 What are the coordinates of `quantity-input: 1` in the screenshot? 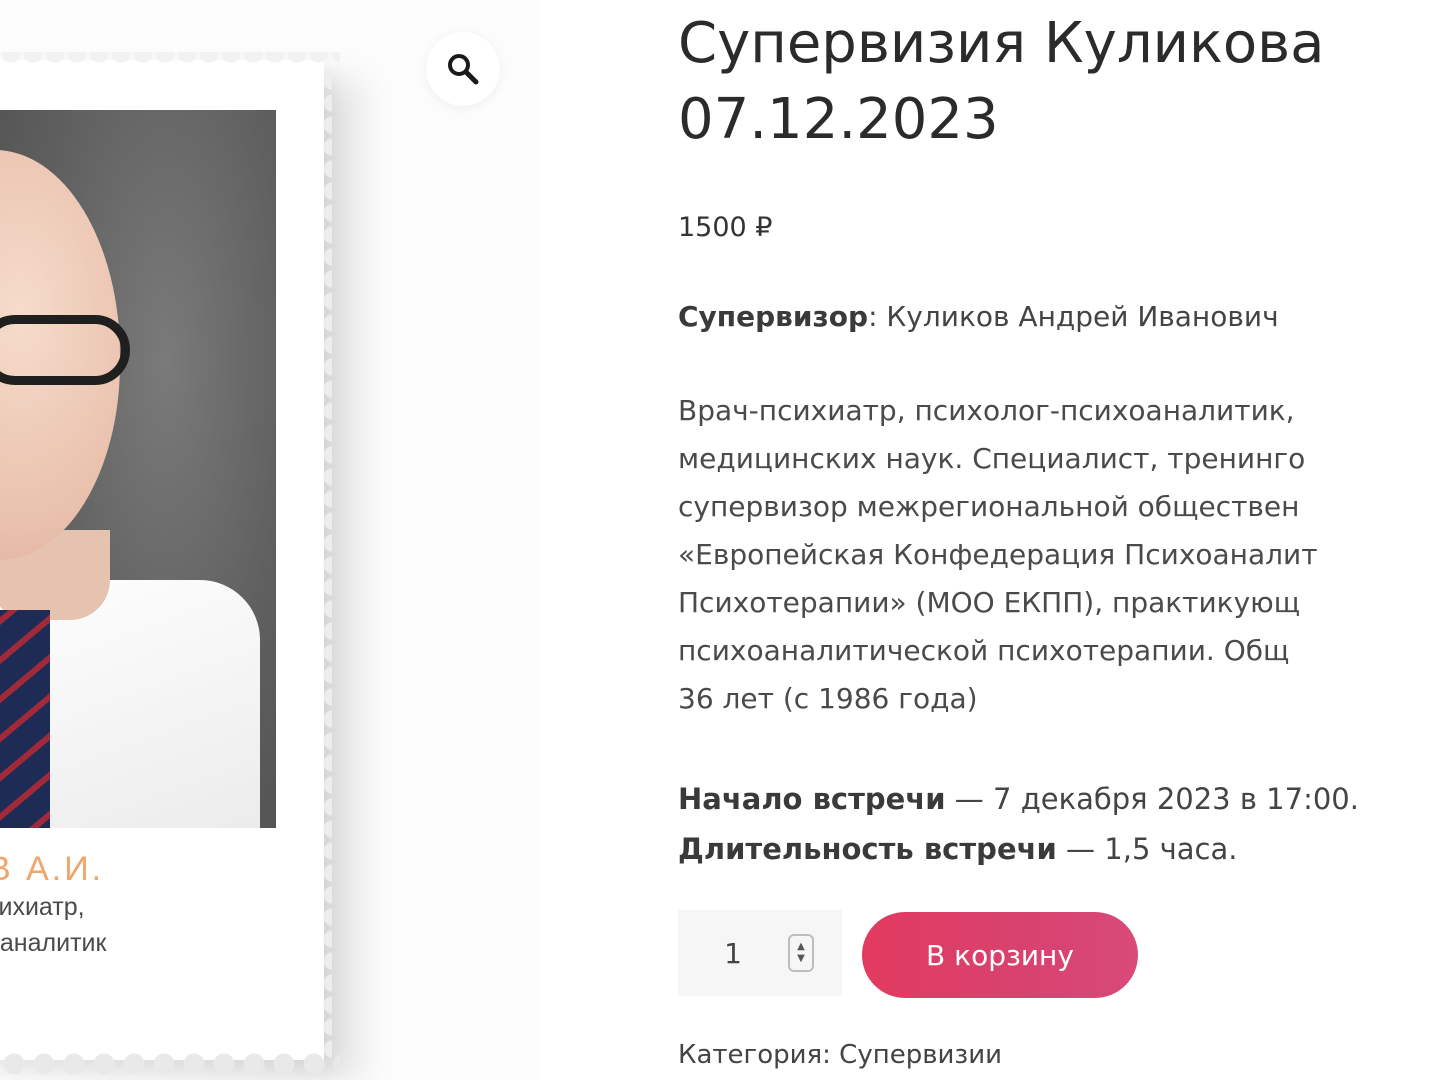 It's located at (733, 953).